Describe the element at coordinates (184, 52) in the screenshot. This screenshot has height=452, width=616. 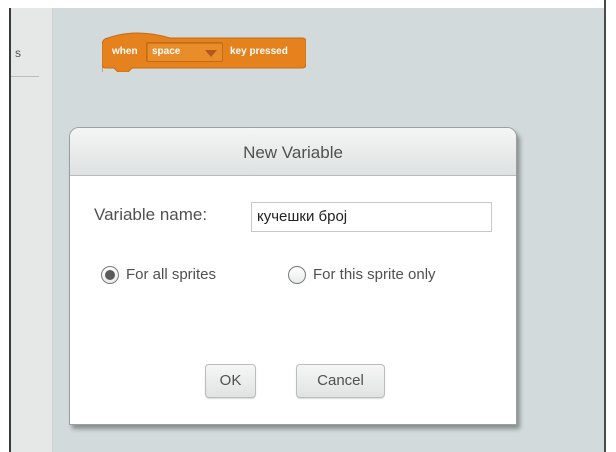
I see `key-select-dropdown: space` at that location.